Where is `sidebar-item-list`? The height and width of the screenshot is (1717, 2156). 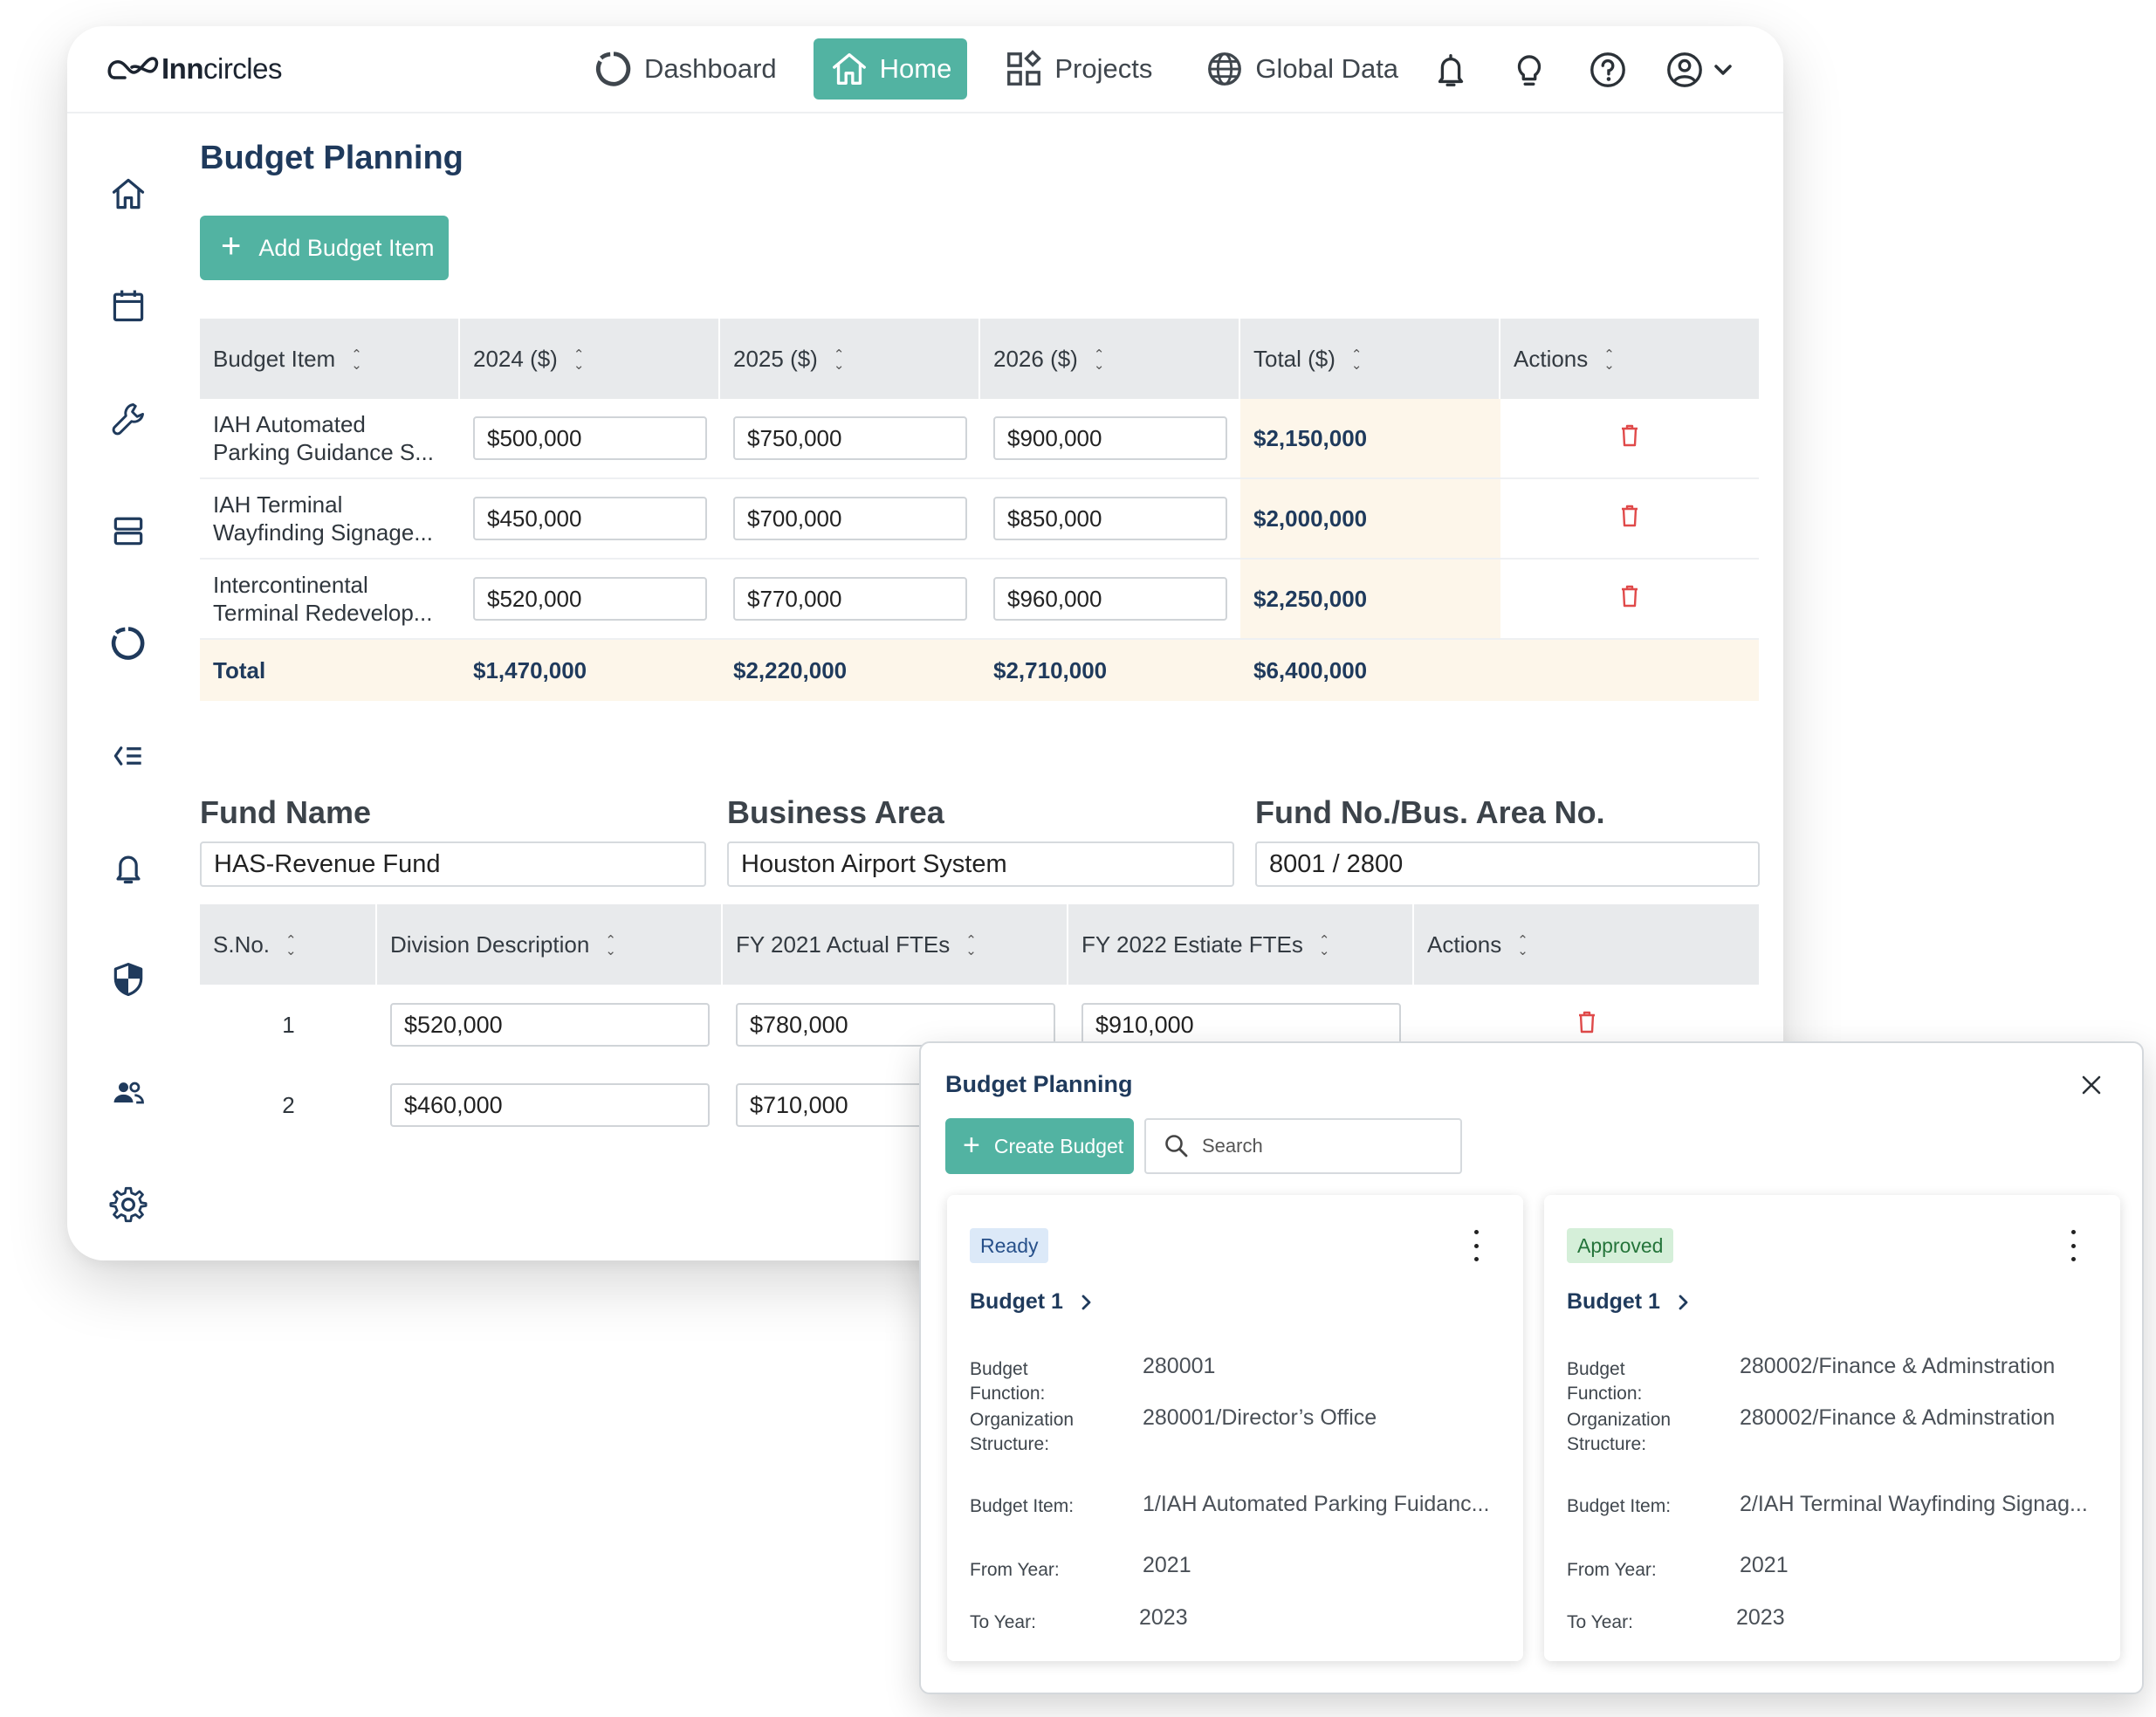 sidebar-item-list is located at coordinates (128, 756).